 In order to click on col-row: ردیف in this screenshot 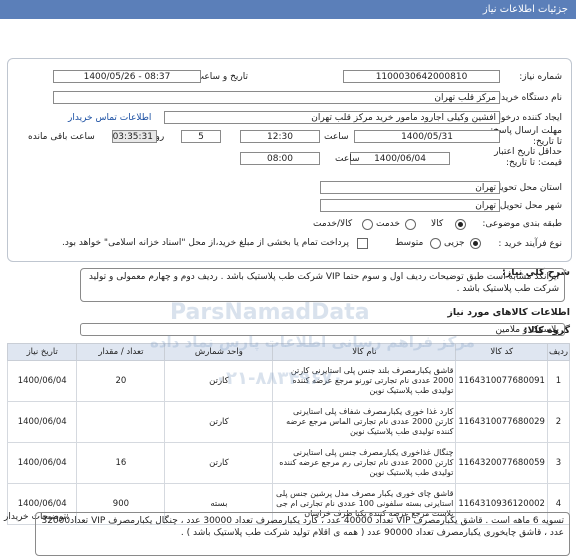, I will do `click(558, 352)`.